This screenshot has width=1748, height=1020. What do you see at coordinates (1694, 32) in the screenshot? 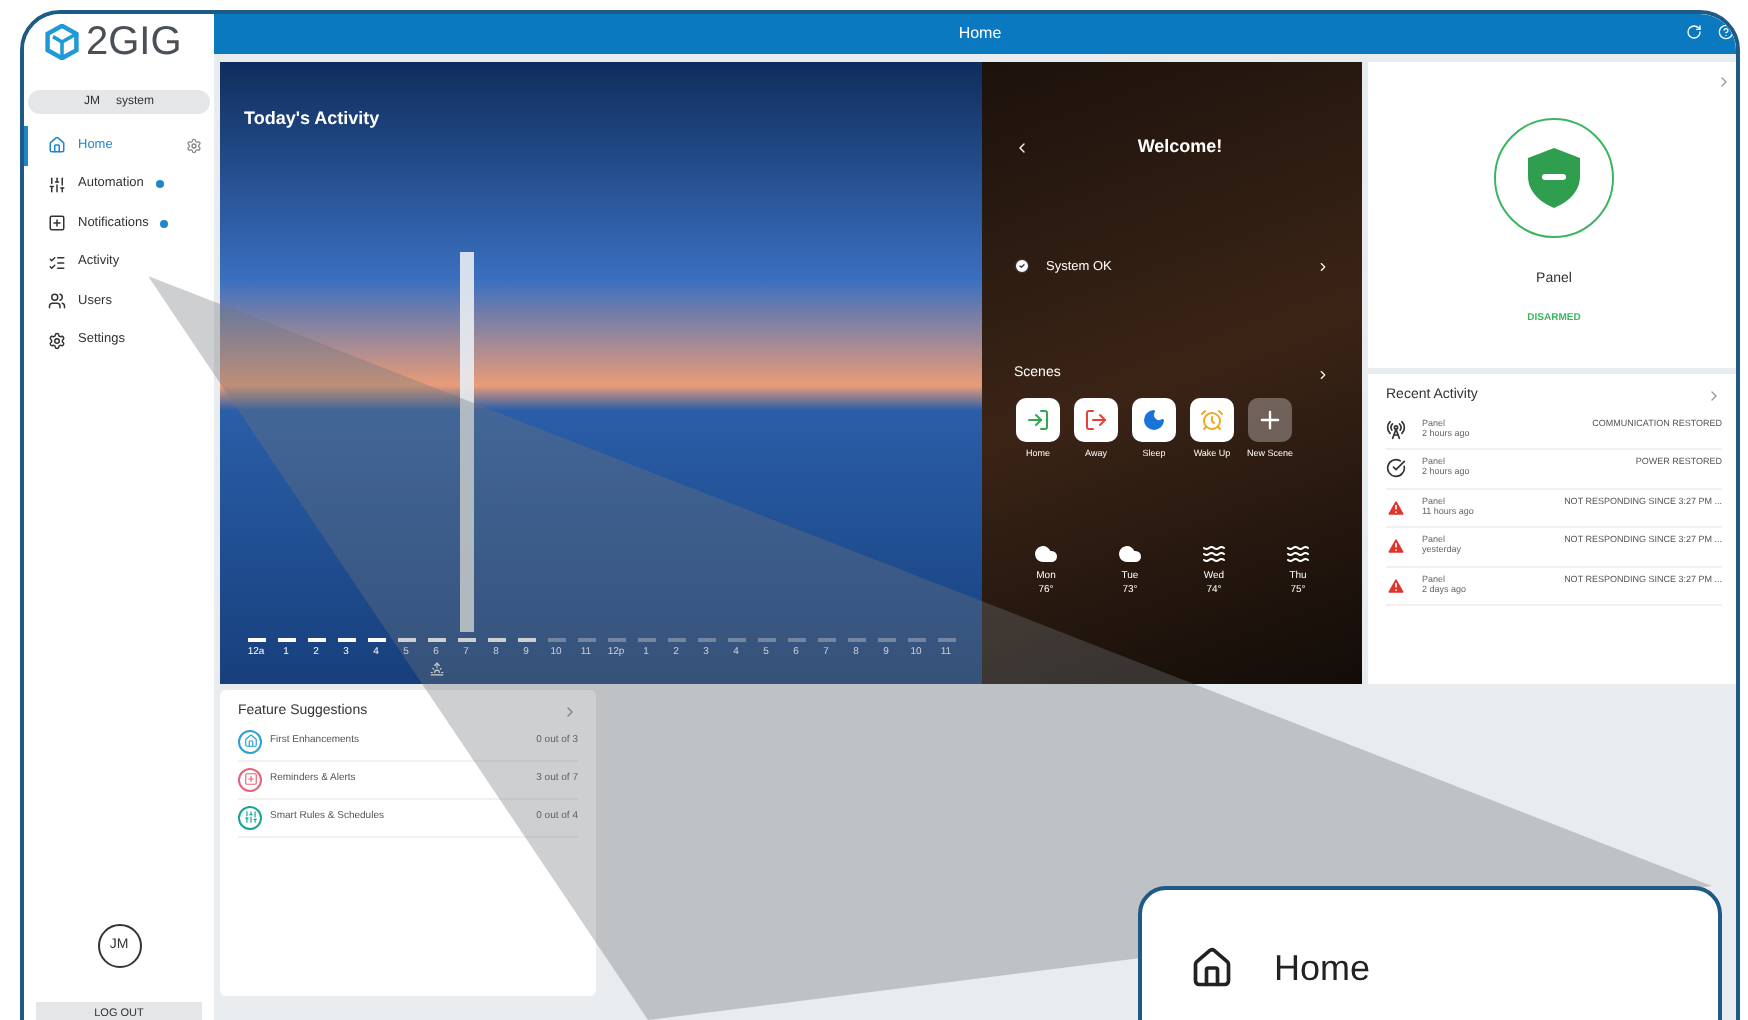
I see `refresh-icon` at bounding box center [1694, 32].